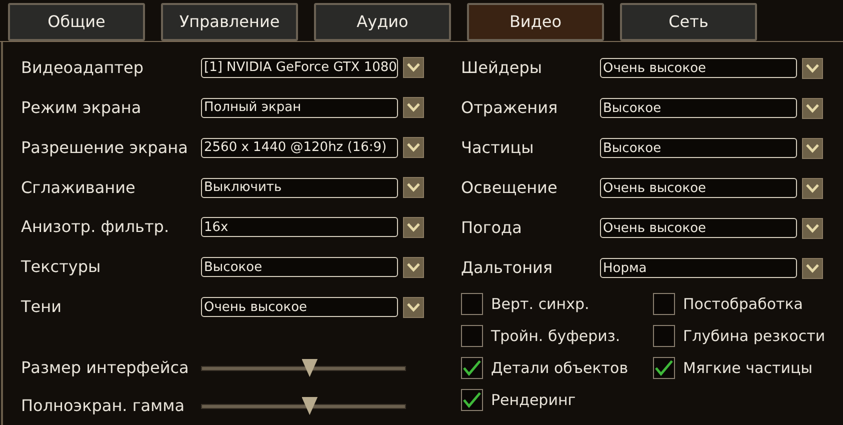 The image size is (843, 425). Describe the element at coordinates (229, 22) in the screenshot. I see `tab: Управление` at that location.